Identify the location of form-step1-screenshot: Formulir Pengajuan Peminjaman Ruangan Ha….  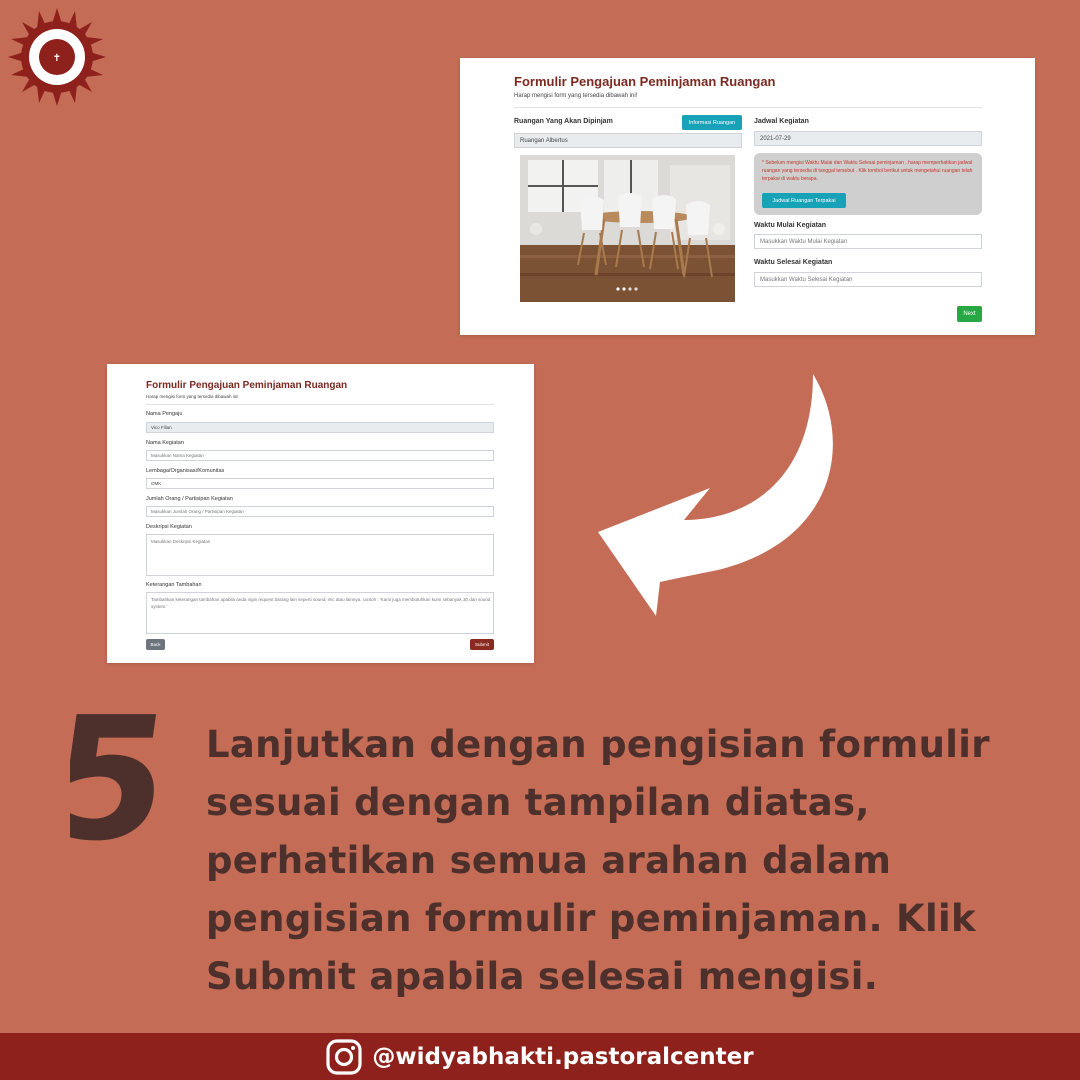
(747, 196).